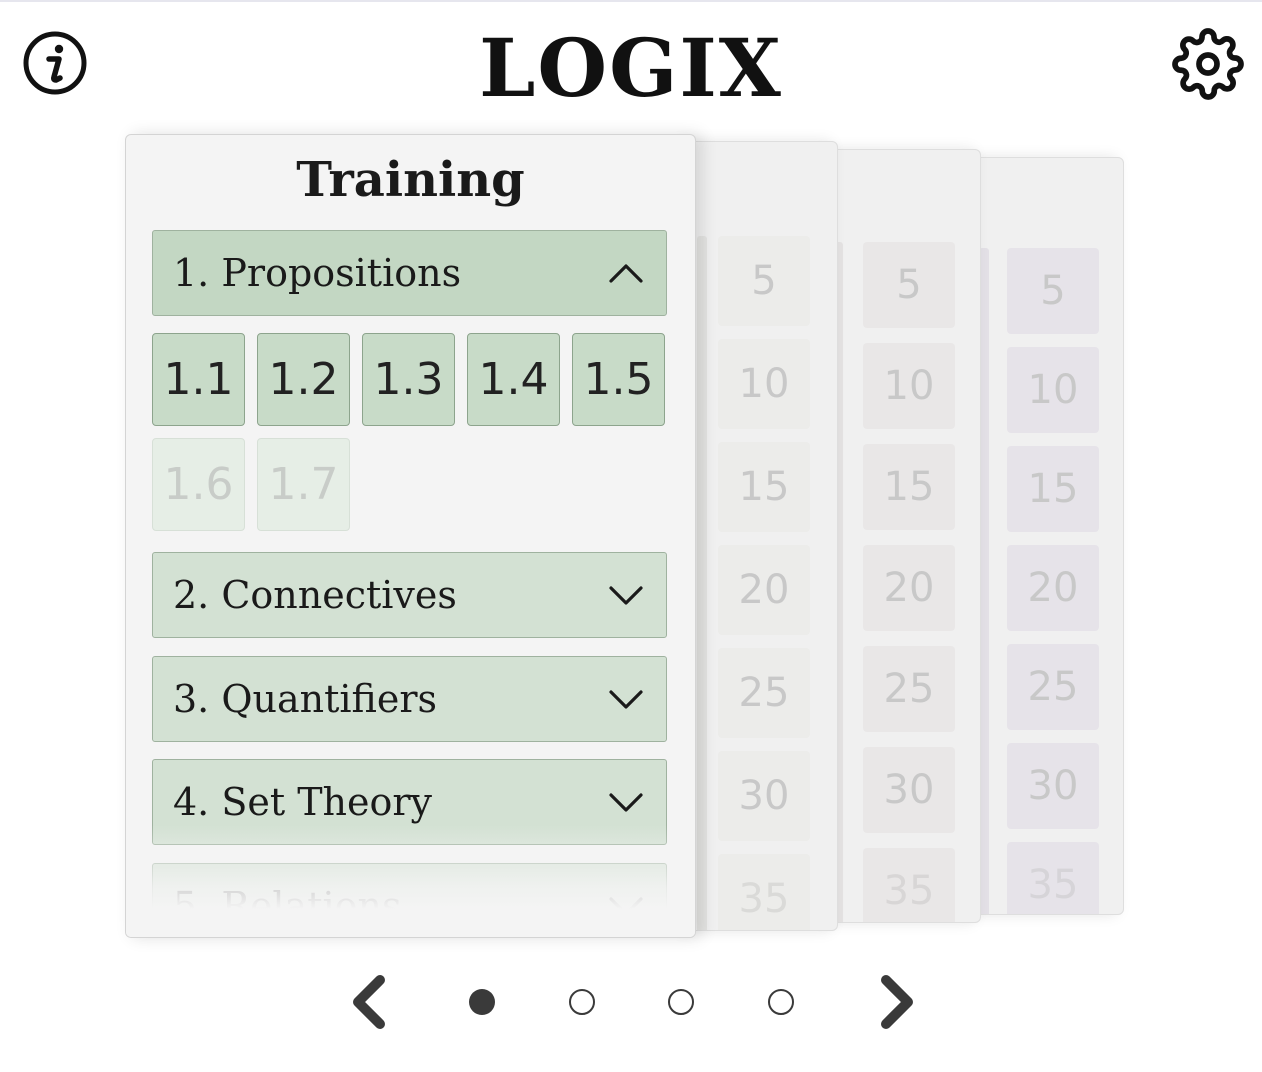 This screenshot has height=1072, width=1262. What do you see at coordinates (317, 273) in the screenshot?
I see `chapter-label: 1. Propositions` at bounding box center [317, 273].